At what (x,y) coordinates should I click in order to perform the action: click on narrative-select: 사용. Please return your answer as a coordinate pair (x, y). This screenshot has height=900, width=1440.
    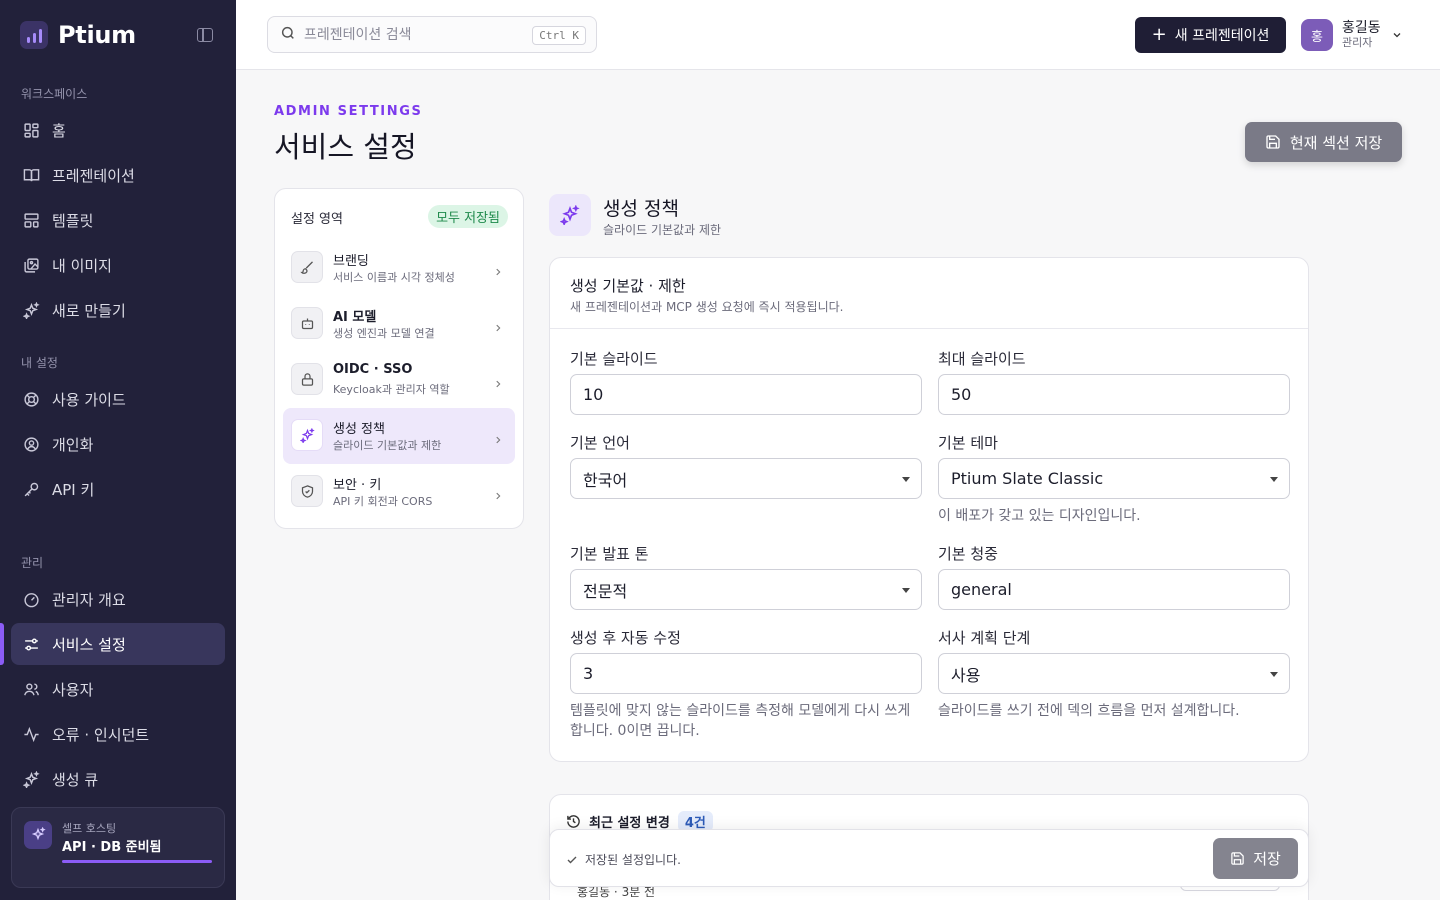
    Looking at the image, I should click on (1114, 673).